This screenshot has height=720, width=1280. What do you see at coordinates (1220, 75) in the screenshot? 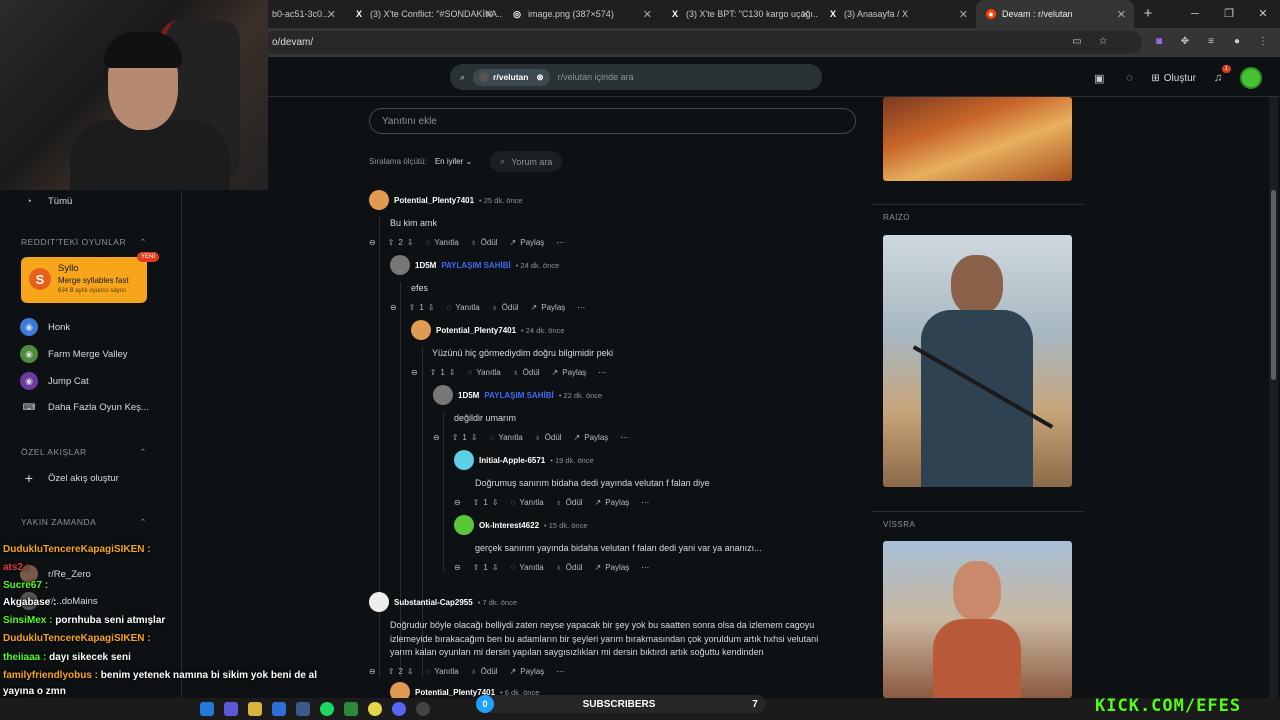
I see `notification-icon: ♫ 1` at bounding box center [1220, 75].